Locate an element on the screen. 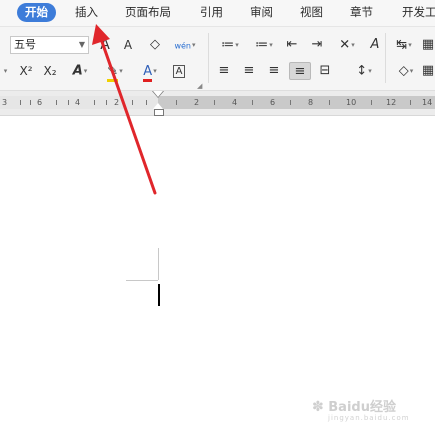  strikethrough-dropdown: ▾ is located at coordinates (5, 71).